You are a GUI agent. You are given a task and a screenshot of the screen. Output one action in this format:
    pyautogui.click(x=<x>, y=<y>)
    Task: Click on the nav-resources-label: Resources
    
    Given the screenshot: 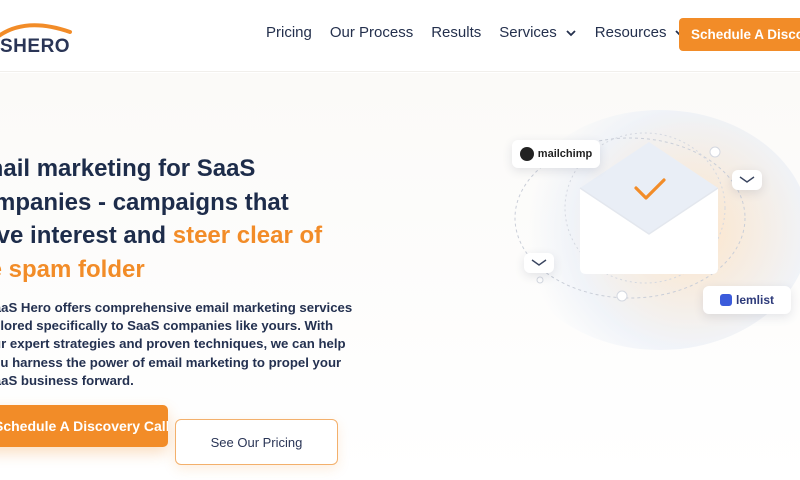 What is the action you would take?
    pyautogui.click(x=630, y=32)
    